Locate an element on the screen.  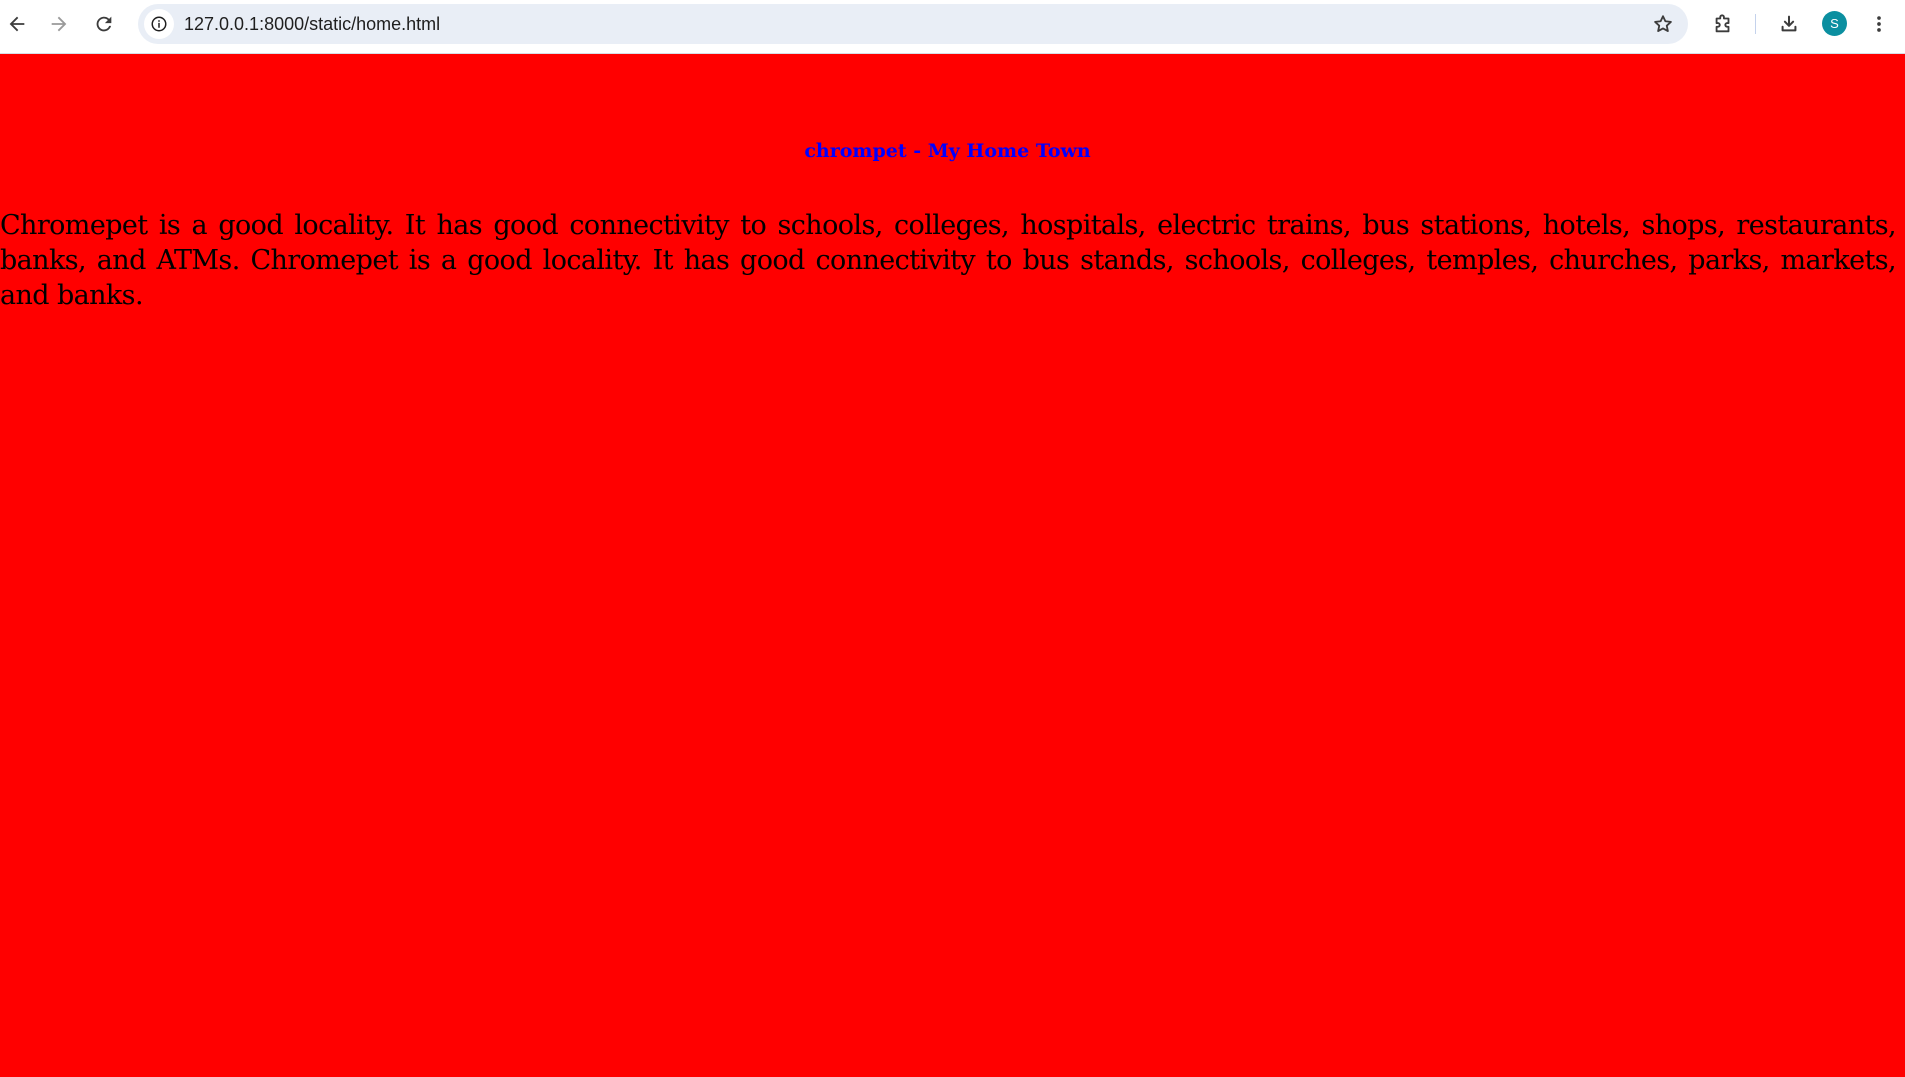
back-button is located at coordinates (17, 24).